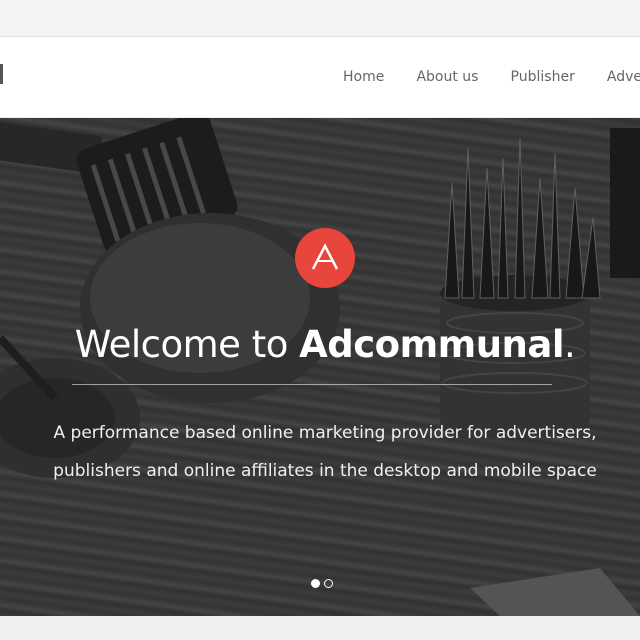  I want to click on slider-pagination, so click(324, 582).